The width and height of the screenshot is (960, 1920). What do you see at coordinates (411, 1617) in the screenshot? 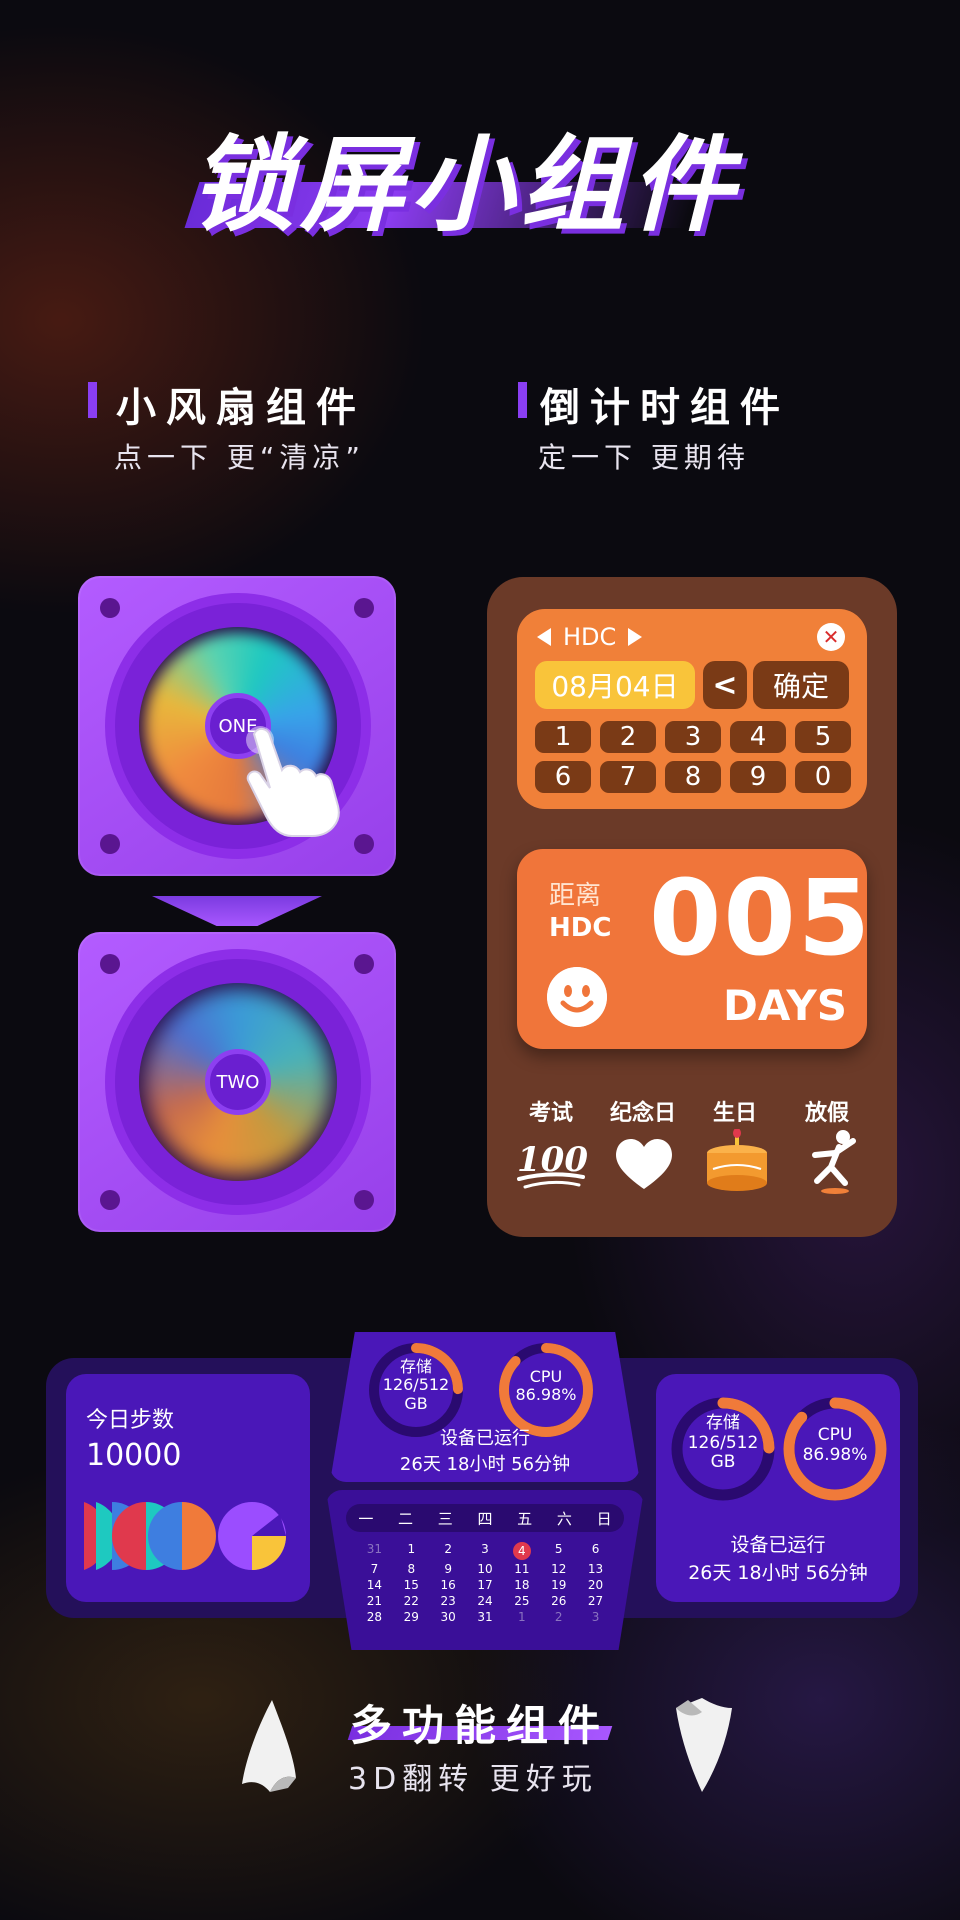
I see `calendar-day: 29` at bounding box center [411, 1617].